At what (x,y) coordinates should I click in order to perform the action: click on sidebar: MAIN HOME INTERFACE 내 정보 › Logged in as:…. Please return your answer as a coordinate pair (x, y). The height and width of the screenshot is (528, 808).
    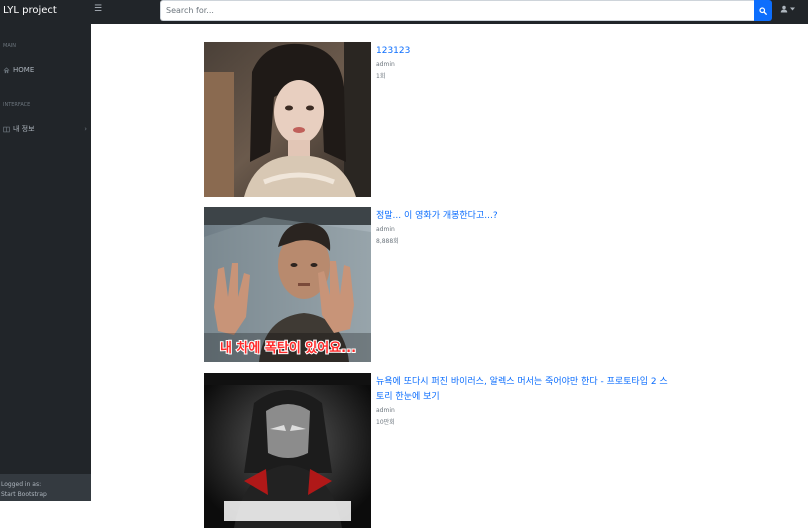
    Looking at the image, I should click on (45, 262).